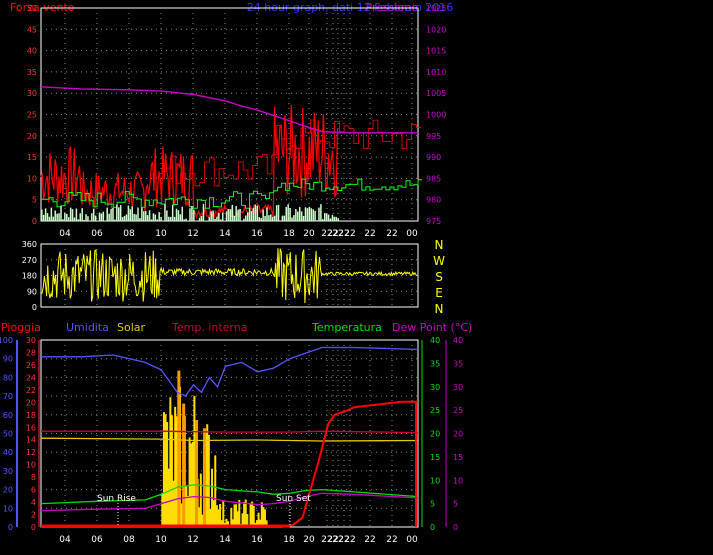 The image size is (713, 555). Describe the element at coordinates (29, 260) in the screenshot. I see `direction-y-tick: 270` at that location.